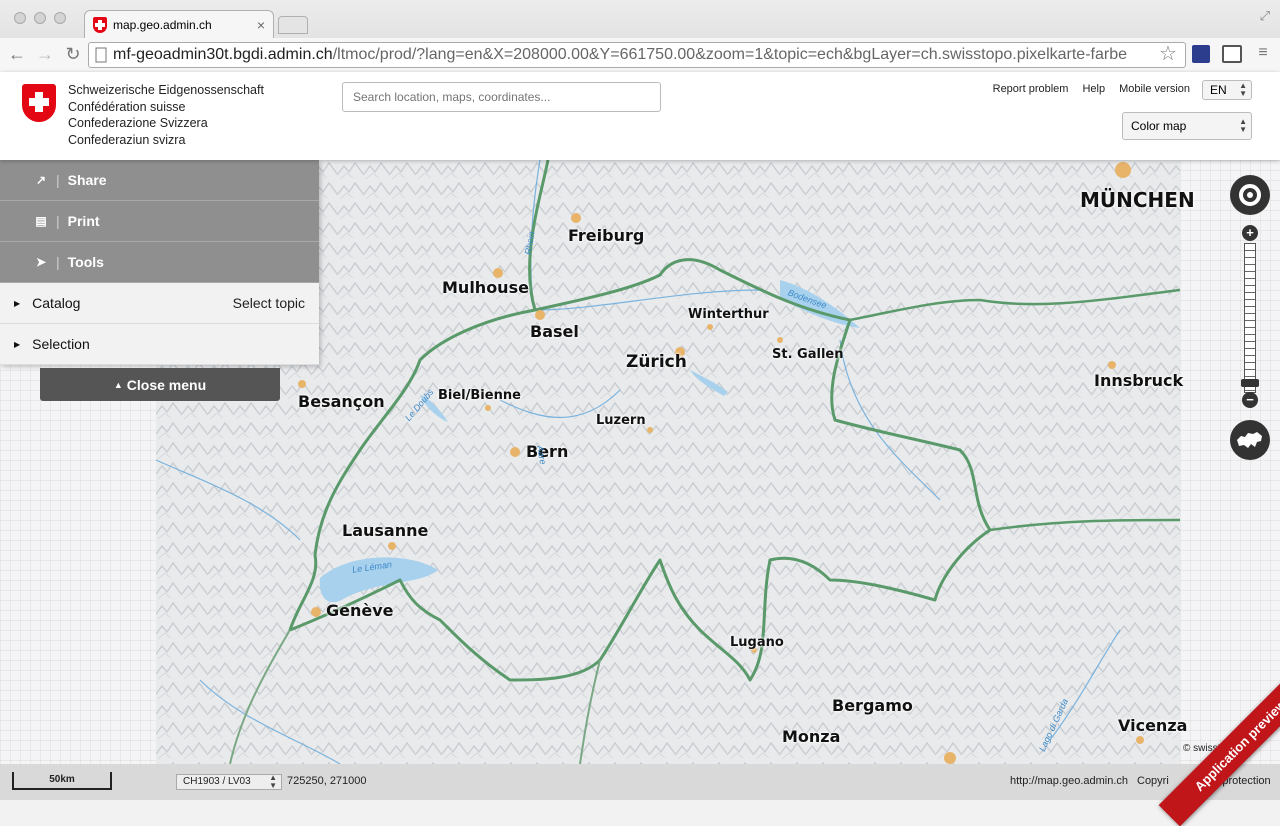 This screenshot has width=1280, height=826. I want to click on catalog-label: Catalog, so click(56, 303).